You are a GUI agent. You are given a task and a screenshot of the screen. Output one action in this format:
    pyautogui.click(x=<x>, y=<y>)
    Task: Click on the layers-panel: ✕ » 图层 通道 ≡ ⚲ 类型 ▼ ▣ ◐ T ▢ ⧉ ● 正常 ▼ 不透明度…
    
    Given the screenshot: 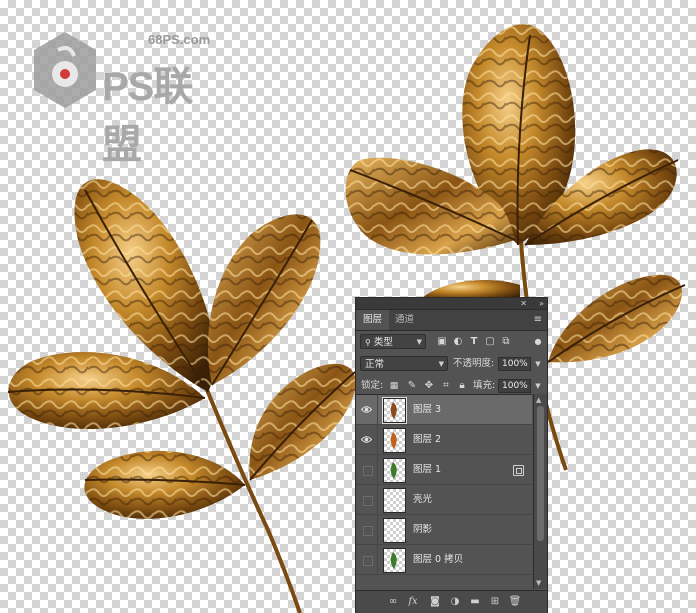 What is the action you would take?
    pyautogui.click(x=451, y=455)
    